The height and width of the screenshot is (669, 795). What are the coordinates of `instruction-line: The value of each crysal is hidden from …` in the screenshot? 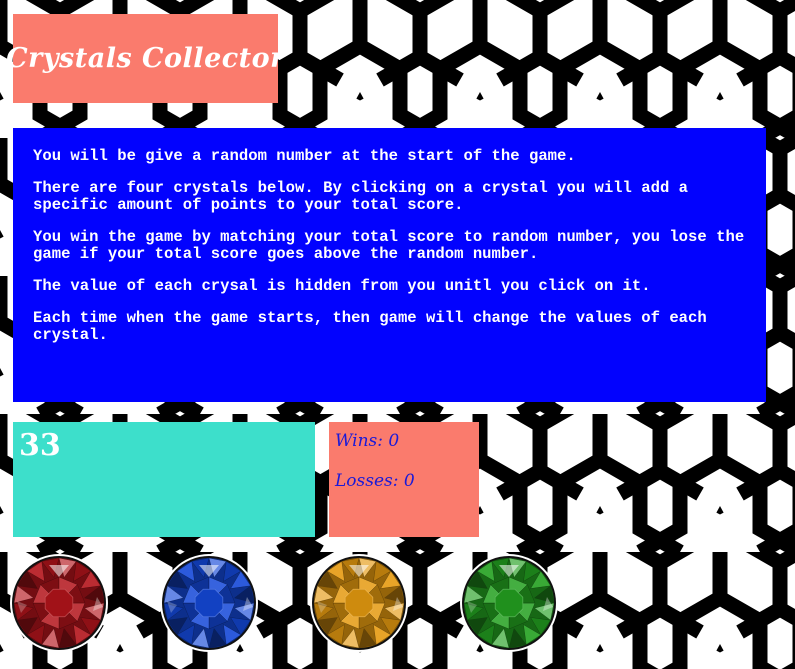 It's located at (342, 286).